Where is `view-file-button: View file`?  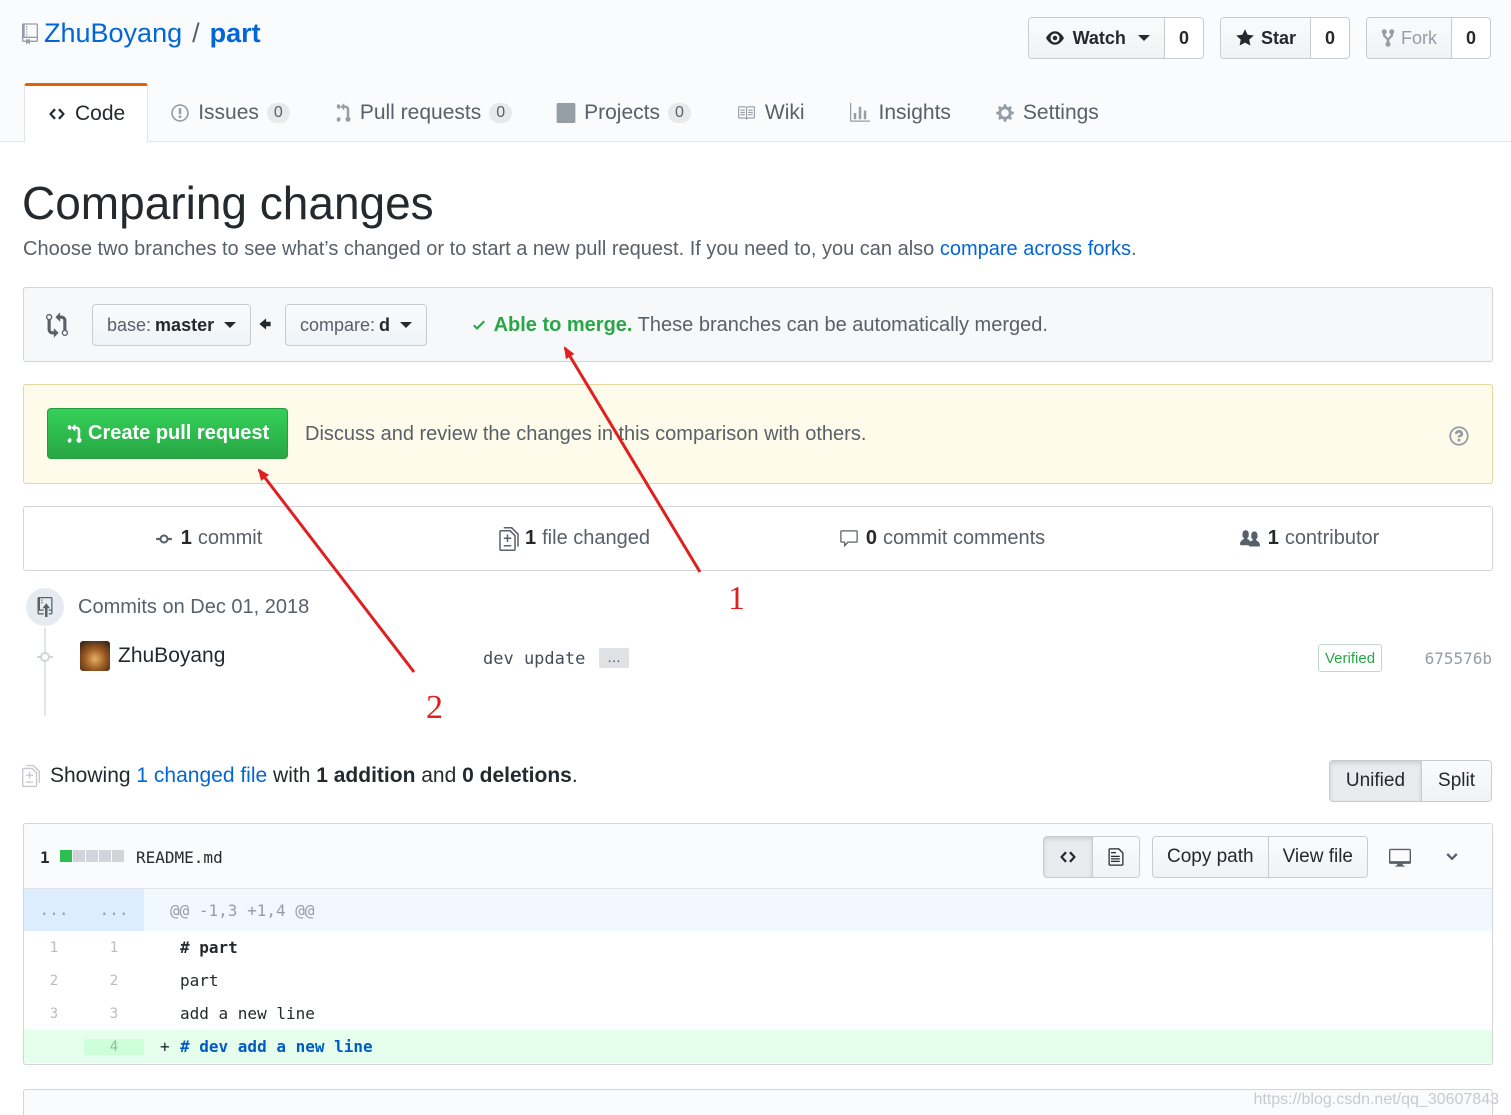 view-file-button: View file is located at coordinates (1317, 857).